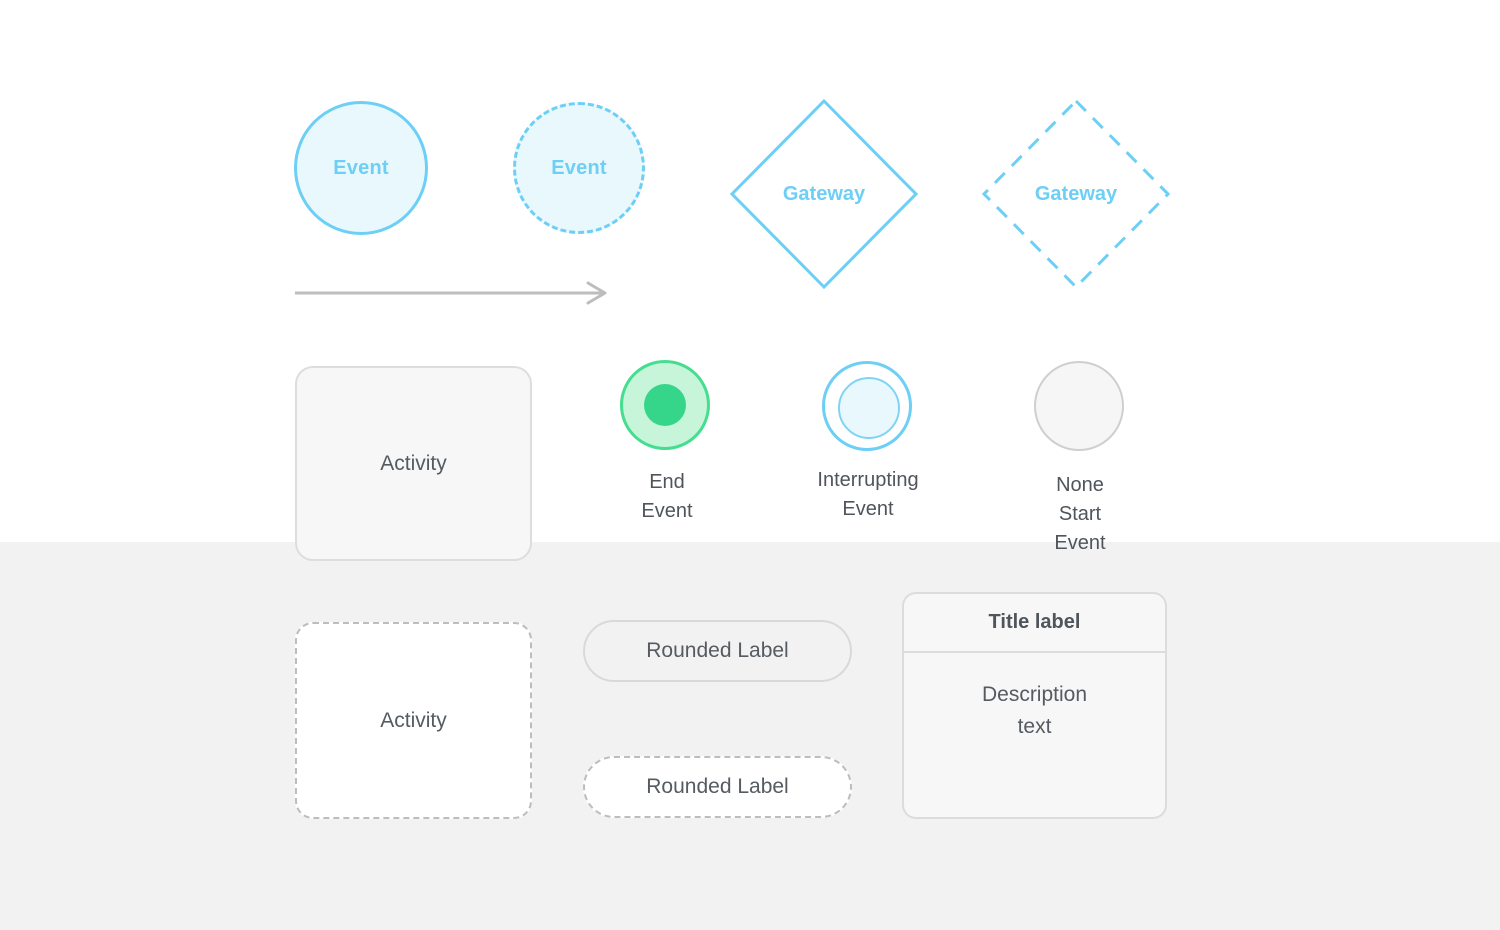 This screenshot has width=1500, height=930. Describe the element at coordinates (1079, 406) in the screenshot. I see `none-start-event-ring` at that location.